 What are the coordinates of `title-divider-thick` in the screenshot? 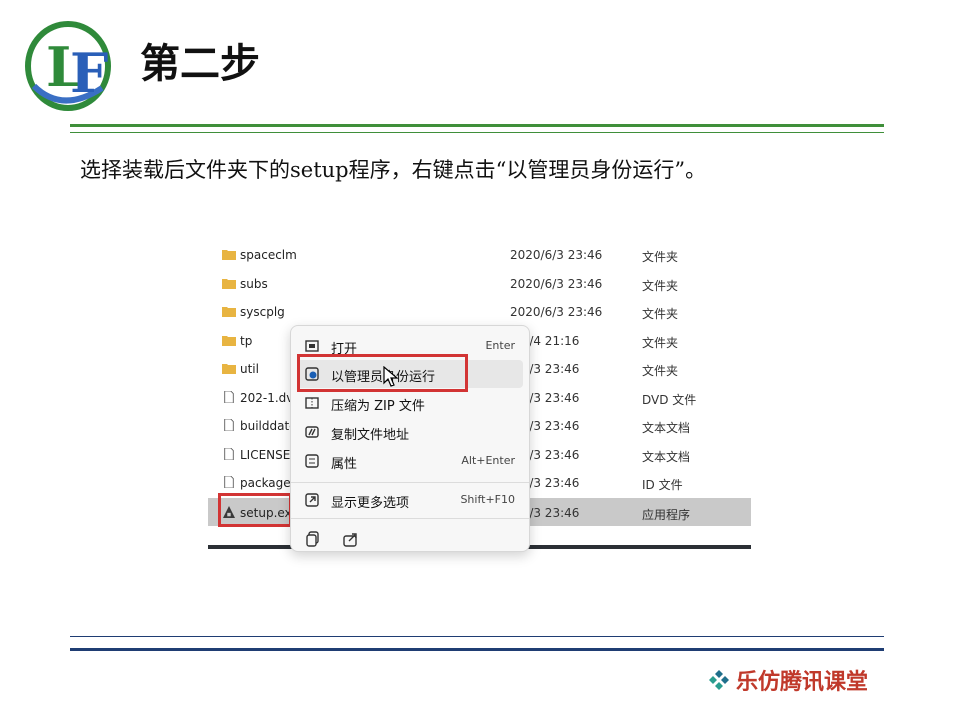 It's located at (477, 125).